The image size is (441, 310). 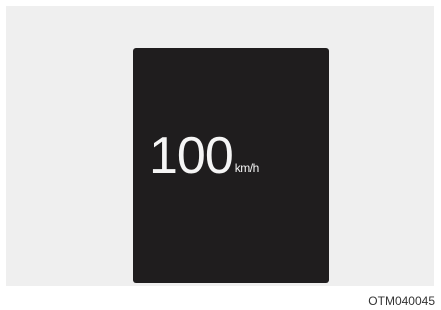 What do you see at coordinates (247, 168) in the screenshot?
I see `speed-unit: km/h` at bounding box center [247, 168].